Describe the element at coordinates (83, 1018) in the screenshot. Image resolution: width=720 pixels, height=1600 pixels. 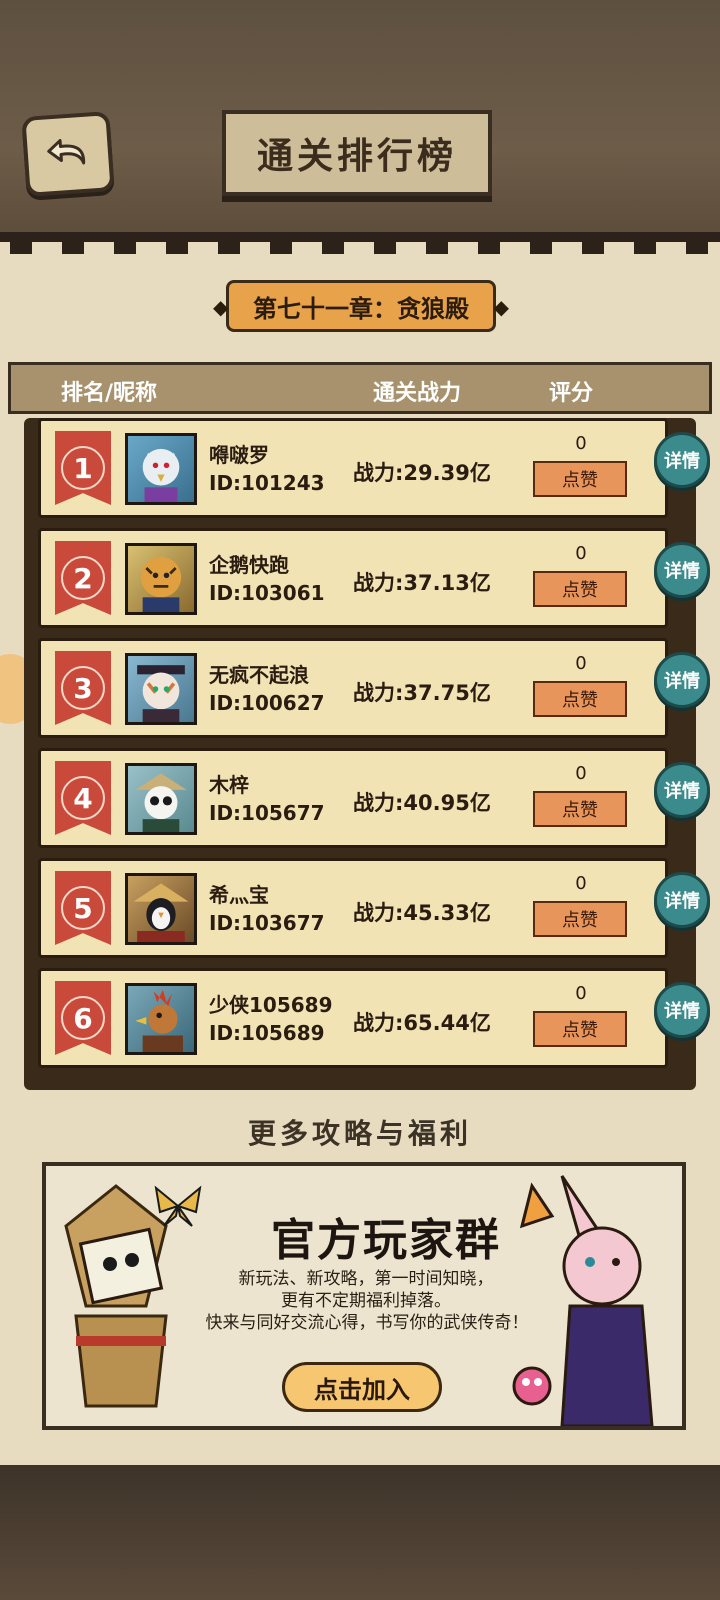
I see `rank-badge: 6` at that location.